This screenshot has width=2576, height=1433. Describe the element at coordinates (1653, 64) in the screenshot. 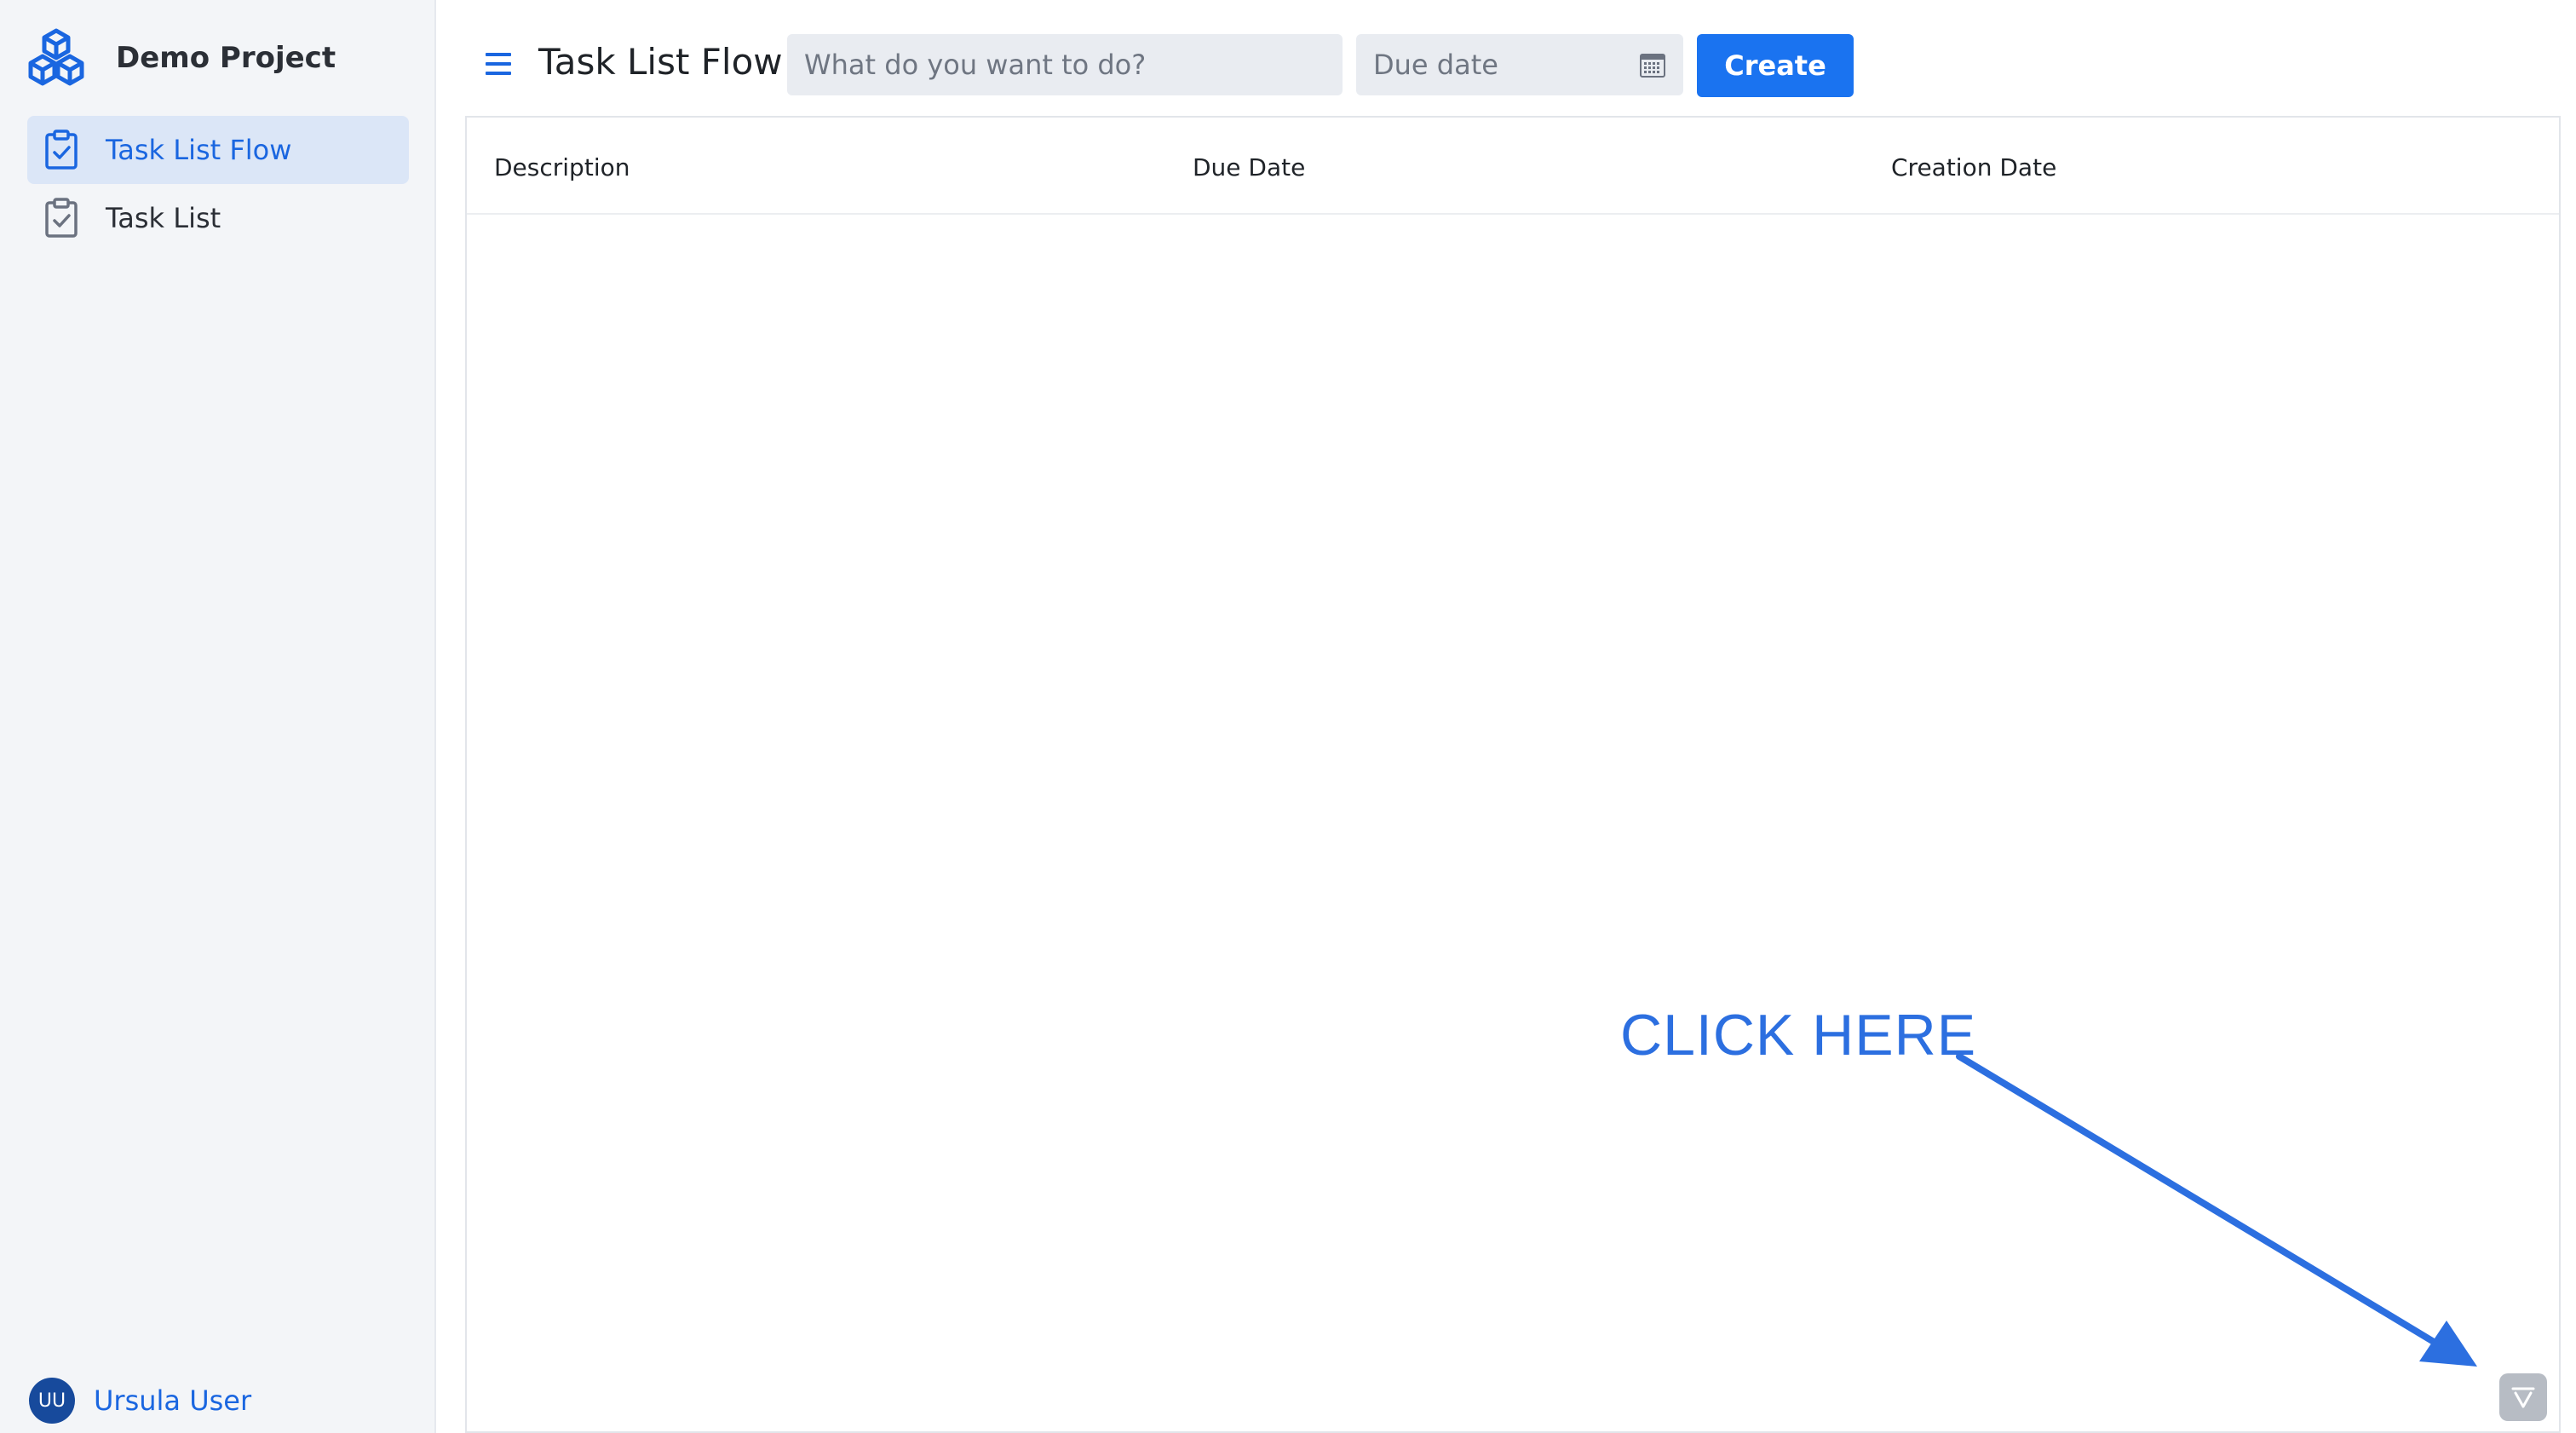

I see `calendar-icon` at that location.